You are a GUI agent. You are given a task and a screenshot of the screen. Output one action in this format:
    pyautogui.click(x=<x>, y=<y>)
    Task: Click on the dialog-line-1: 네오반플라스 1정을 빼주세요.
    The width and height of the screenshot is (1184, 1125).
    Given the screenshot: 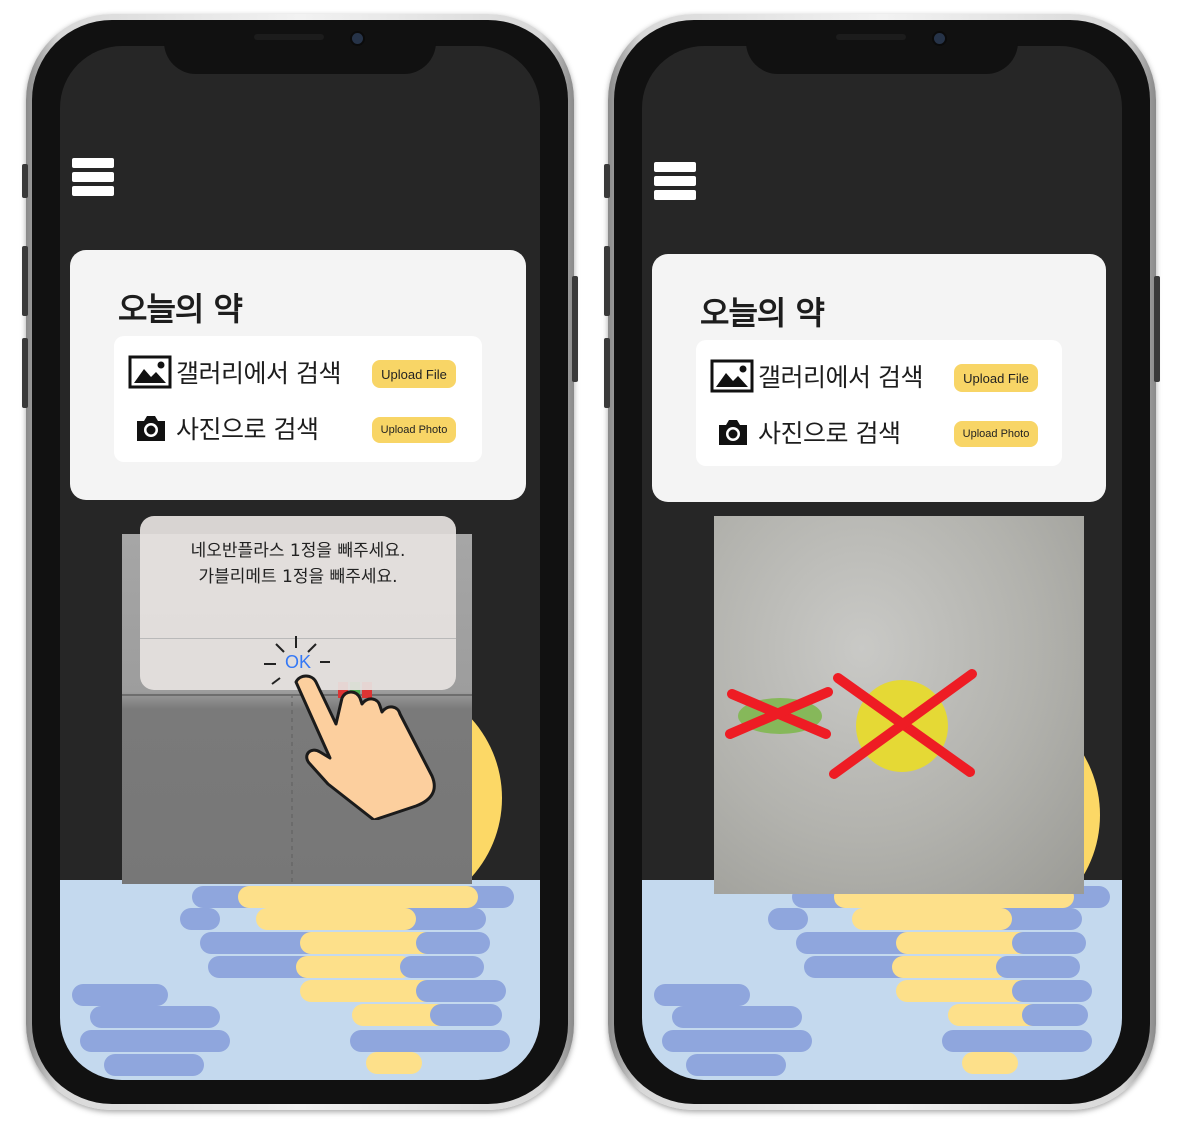 What is the action you would take?
    pyautogui.click(x=298, y=551)
    